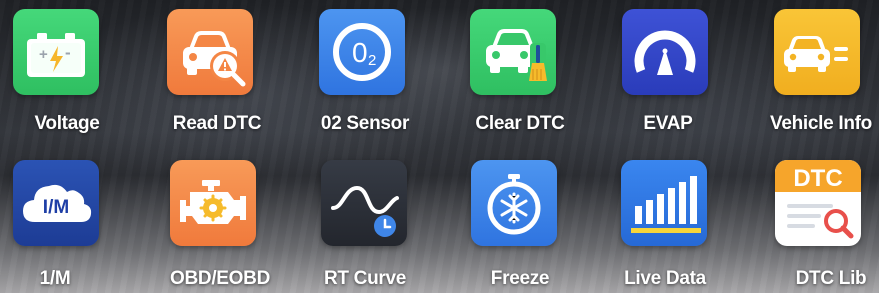 Image resolution: width=879 pixels, height=293 pixels. What do you see at coordinates (514, 203) in the screenshot?
I see `freeze-timer-icon` at bounding box center [514, 203].